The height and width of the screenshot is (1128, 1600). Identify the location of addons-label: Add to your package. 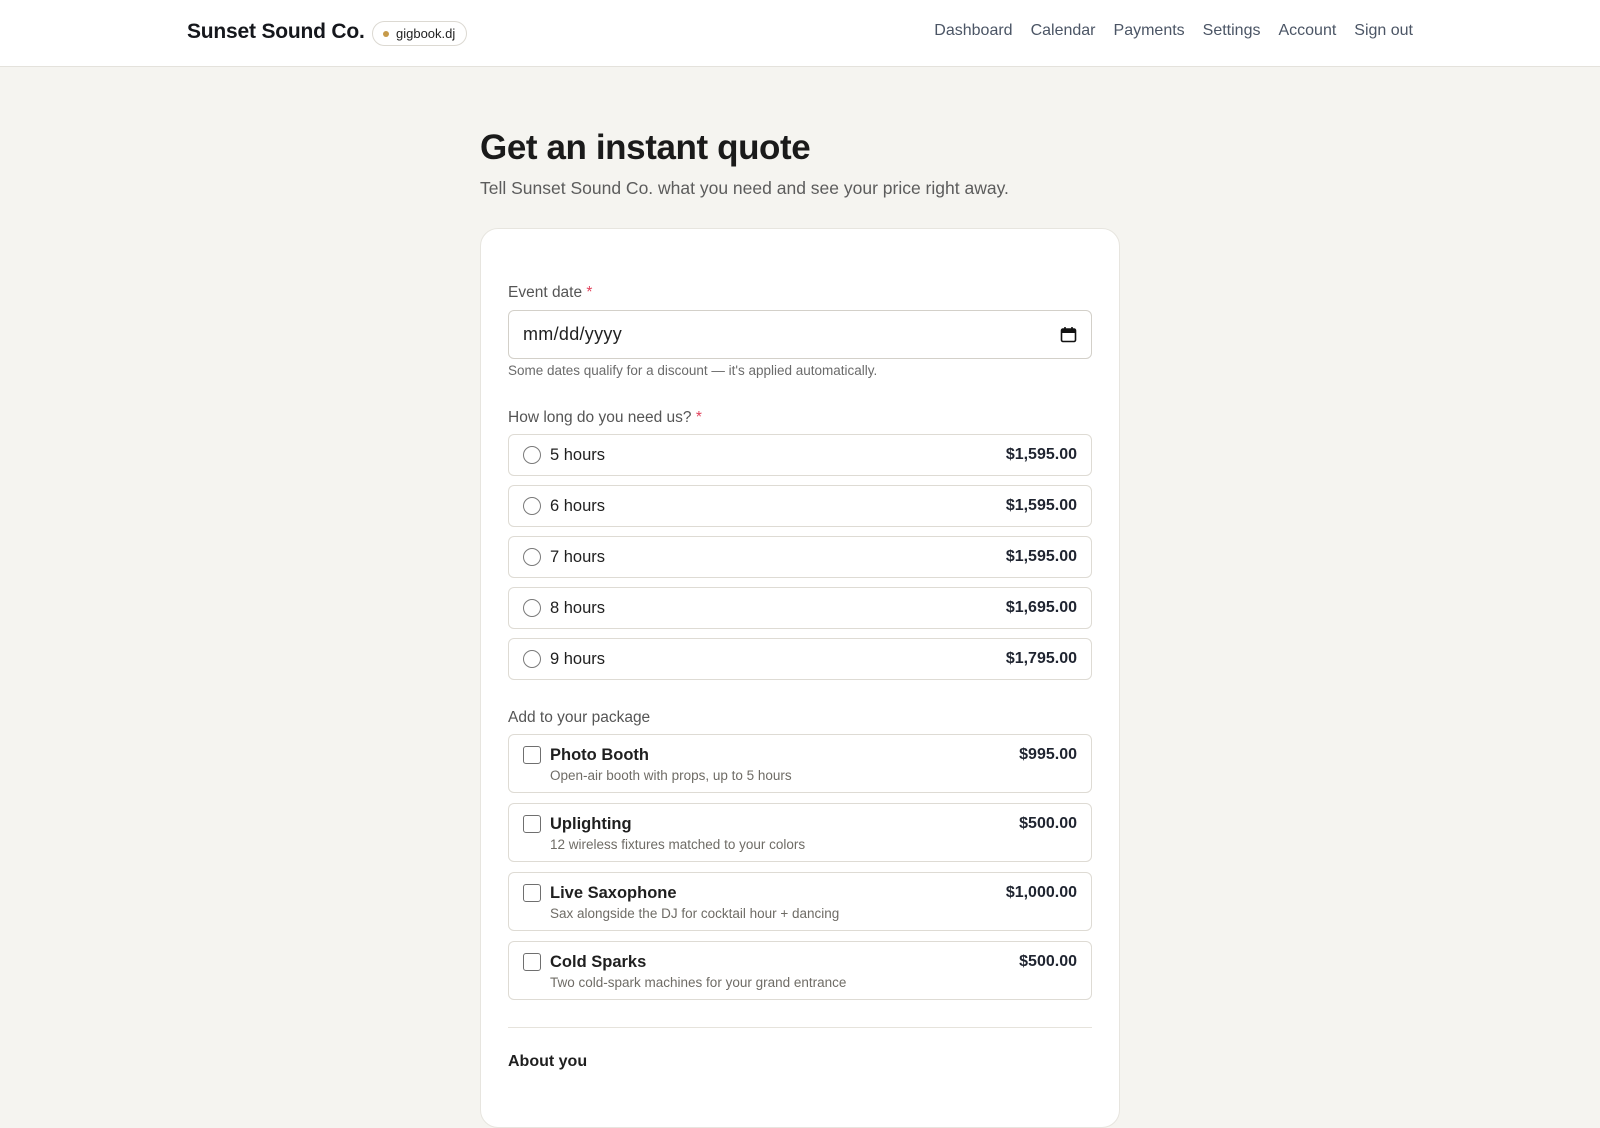
(579, 717).